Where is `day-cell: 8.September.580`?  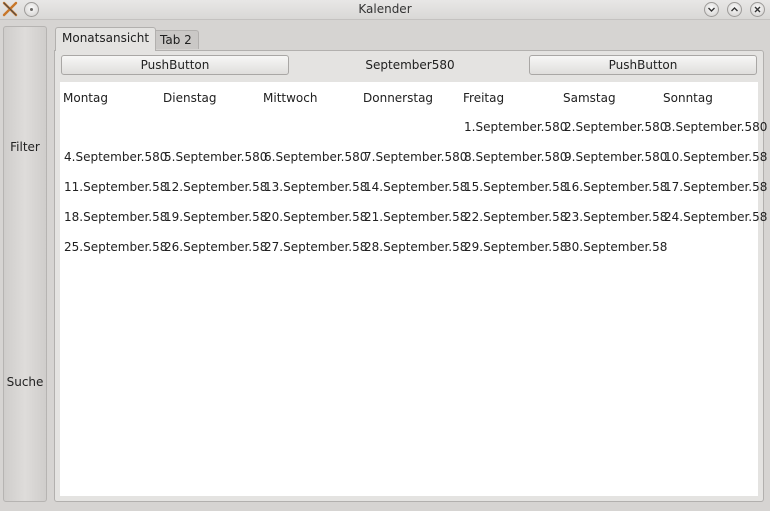
day-cell: 8.September.580 is located at coordinates (515, 157).